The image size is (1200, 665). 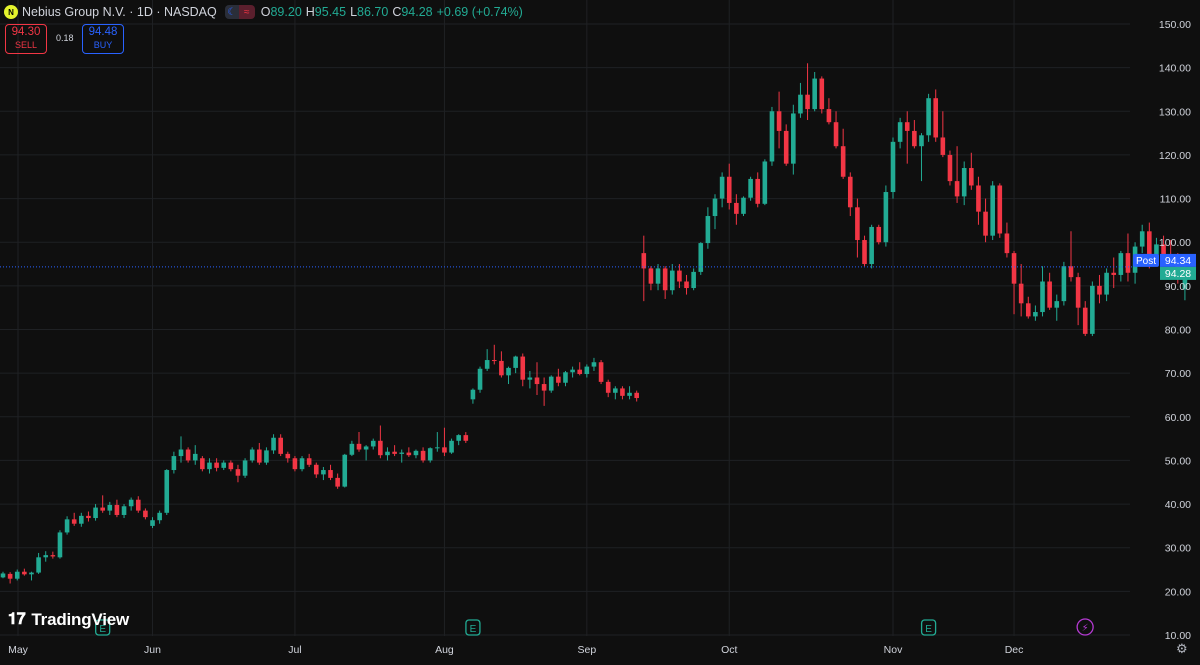 What do you see at coordinates (1175, 25) in the screenshot?
I see `price-tick-label: 150.00` at bounding box center [1175, 25].